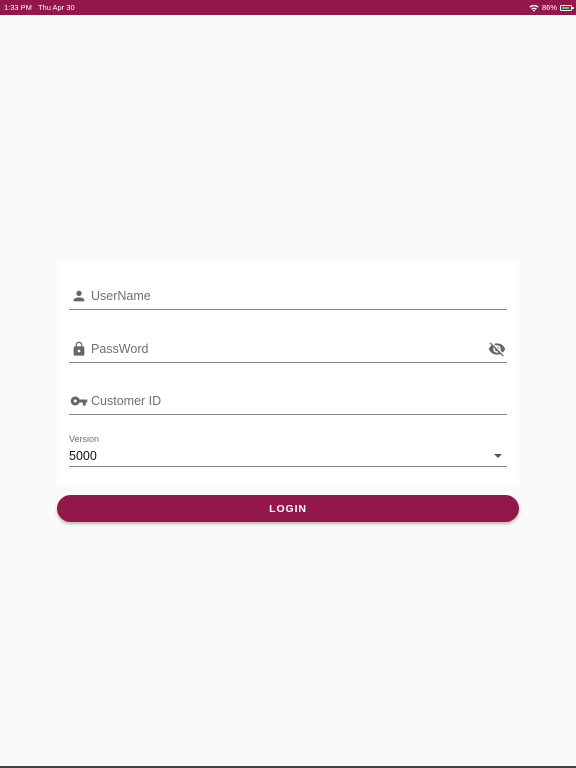 The width and height of the screenshot is (576, 768). Describe the element at coordinates (120, 349) in the screenshot. I see `password-placeholder: PassWord` at that location.